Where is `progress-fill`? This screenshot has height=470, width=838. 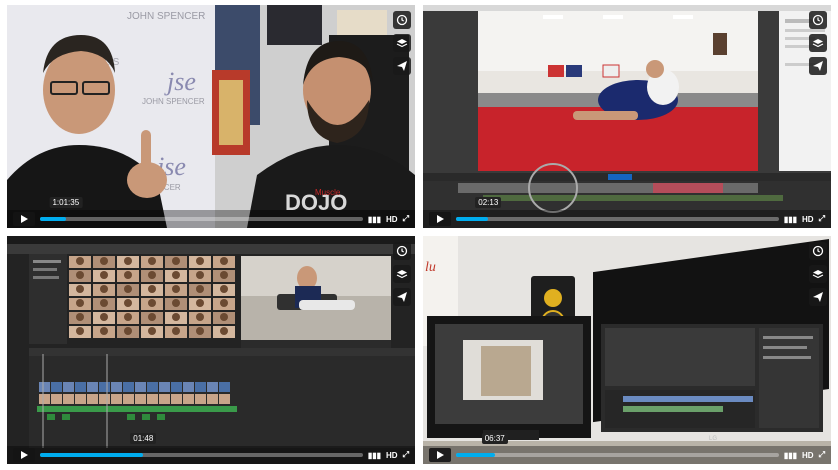 progress-fill is located at coordinates (53, 219).